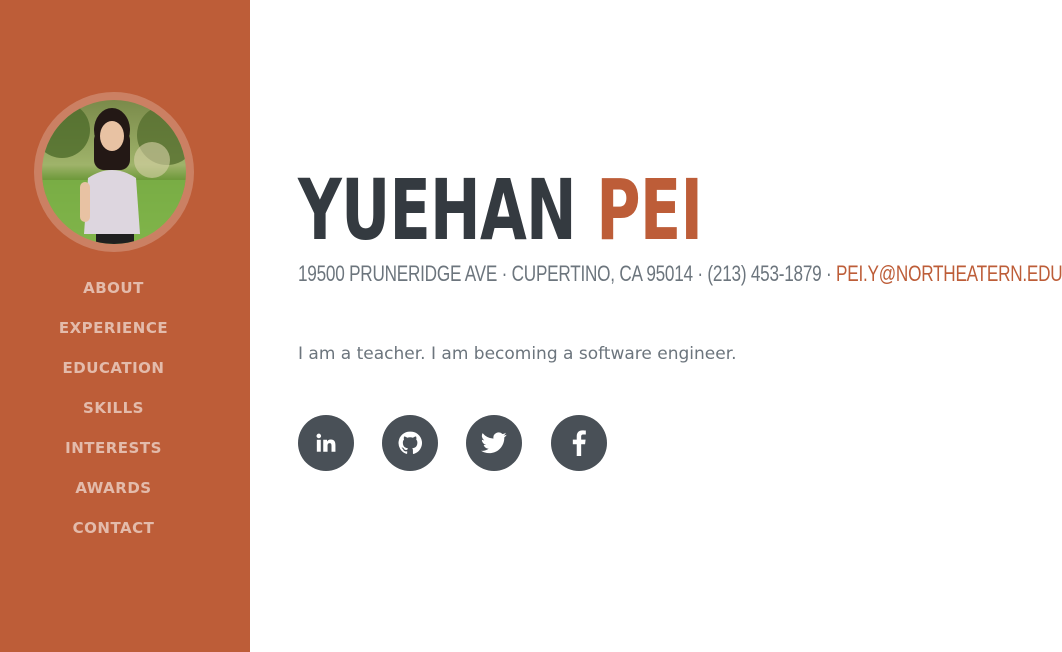 Image resolution: width=1062 pixels, height=652 pixels. I want to click on avatar-photo, so click(114, 172).